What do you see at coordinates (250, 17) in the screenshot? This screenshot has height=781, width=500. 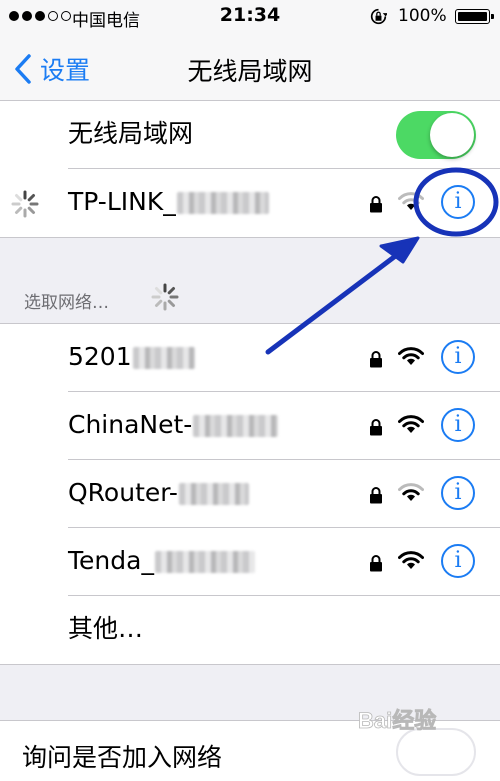 I see `status-bar: 中国电信 21:34 100%` at bounding box center [250, 17].